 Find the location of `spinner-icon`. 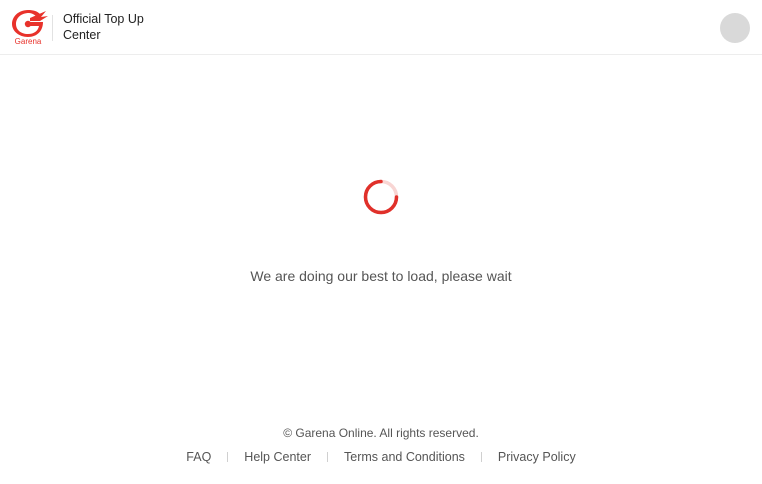

spinner-icon is located at coordinates (381, 197).